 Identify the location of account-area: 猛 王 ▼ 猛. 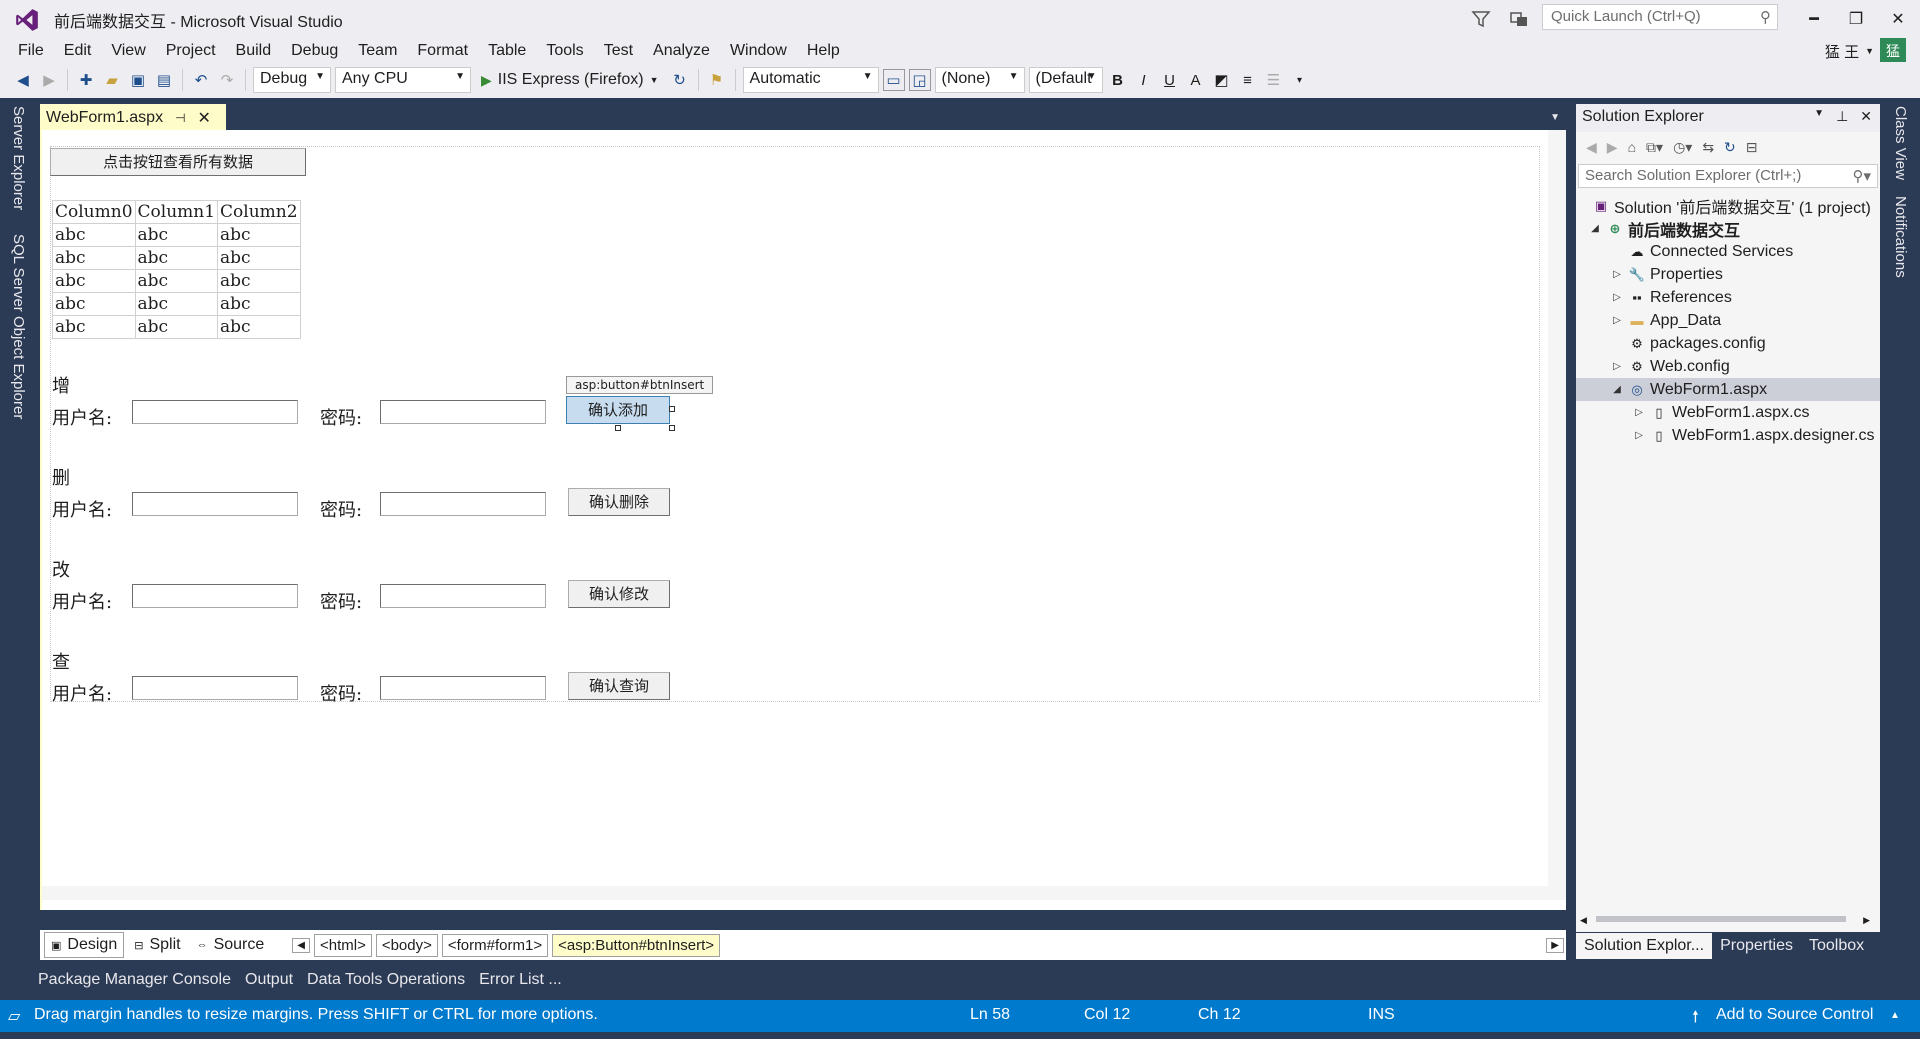
(1865, 51).